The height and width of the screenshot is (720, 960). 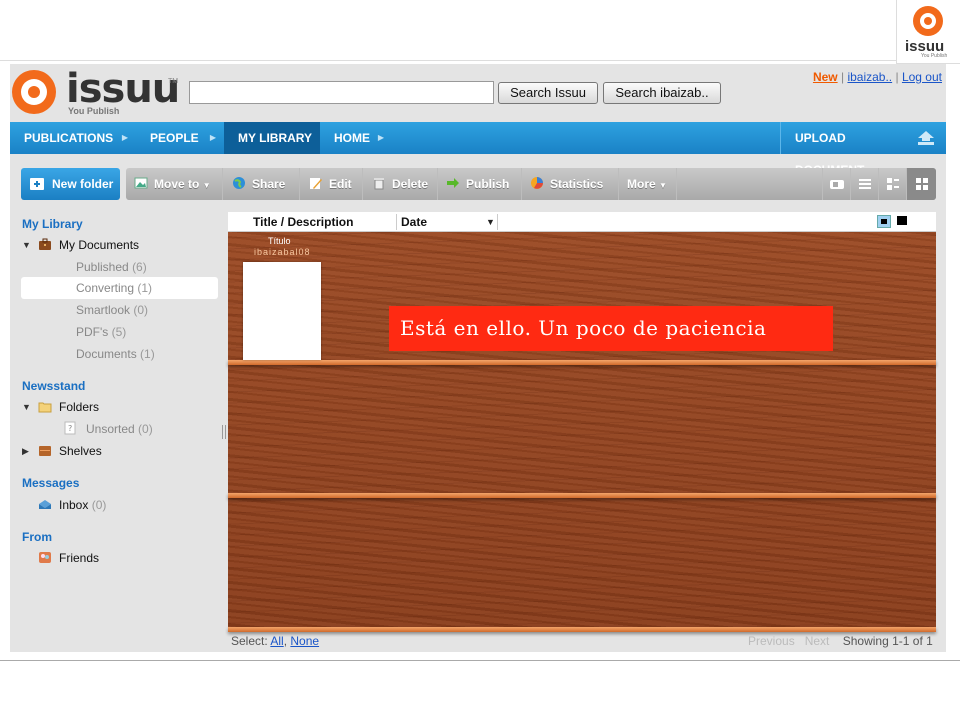 I want to click on select-all-link: All, so click(x=276, y=641).